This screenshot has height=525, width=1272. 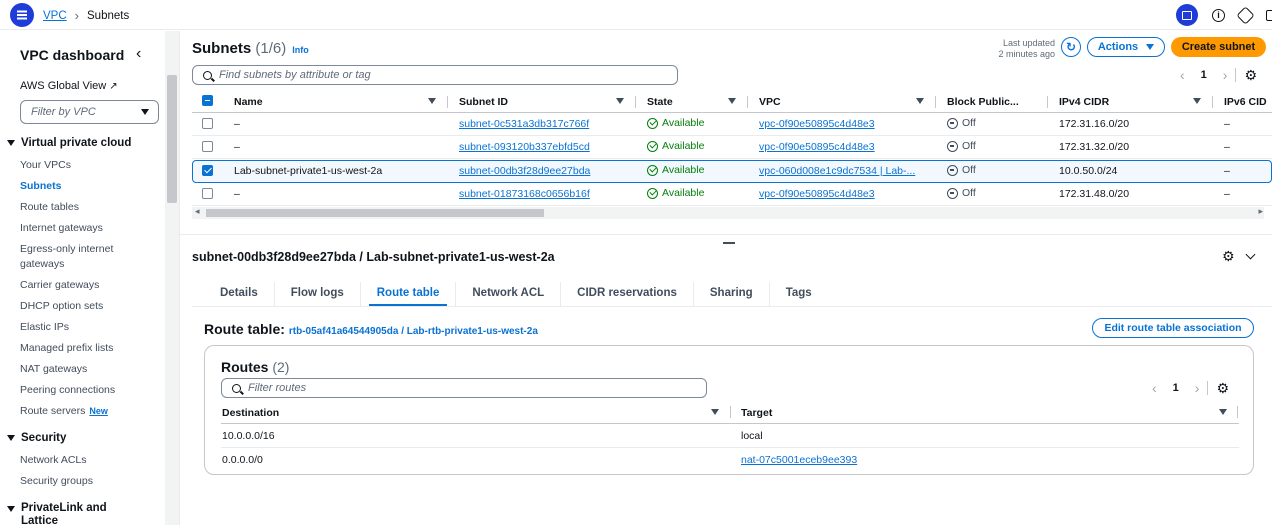 What do you see at coordinates (22, 15) in the screenshot?
I see `menu-icon` at bounding box center [22, 15].